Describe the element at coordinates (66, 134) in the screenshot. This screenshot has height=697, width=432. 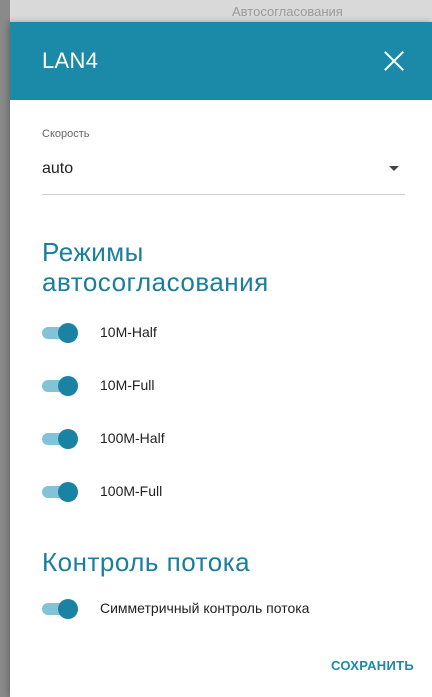
I see `speed-label: Скорость` at that location.